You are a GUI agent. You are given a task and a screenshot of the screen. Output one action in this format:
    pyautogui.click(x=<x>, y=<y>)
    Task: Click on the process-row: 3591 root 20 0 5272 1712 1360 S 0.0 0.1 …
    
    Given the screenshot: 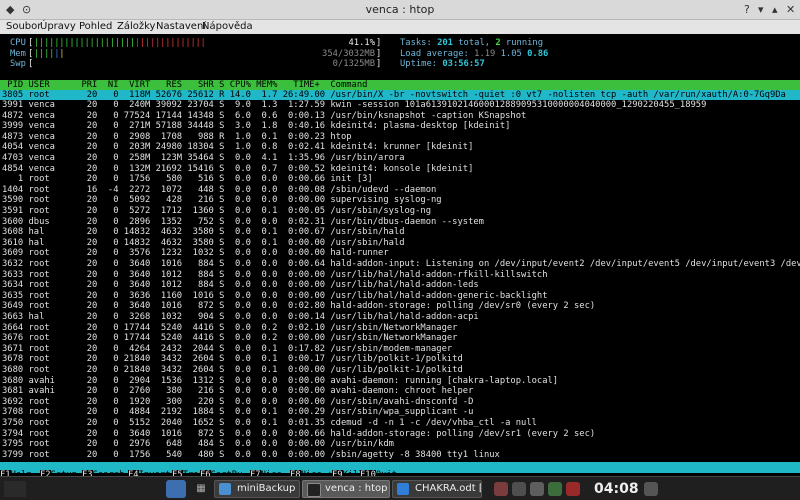 What is the action you would take?
    pyautogui.click(x=216, y=211)
    